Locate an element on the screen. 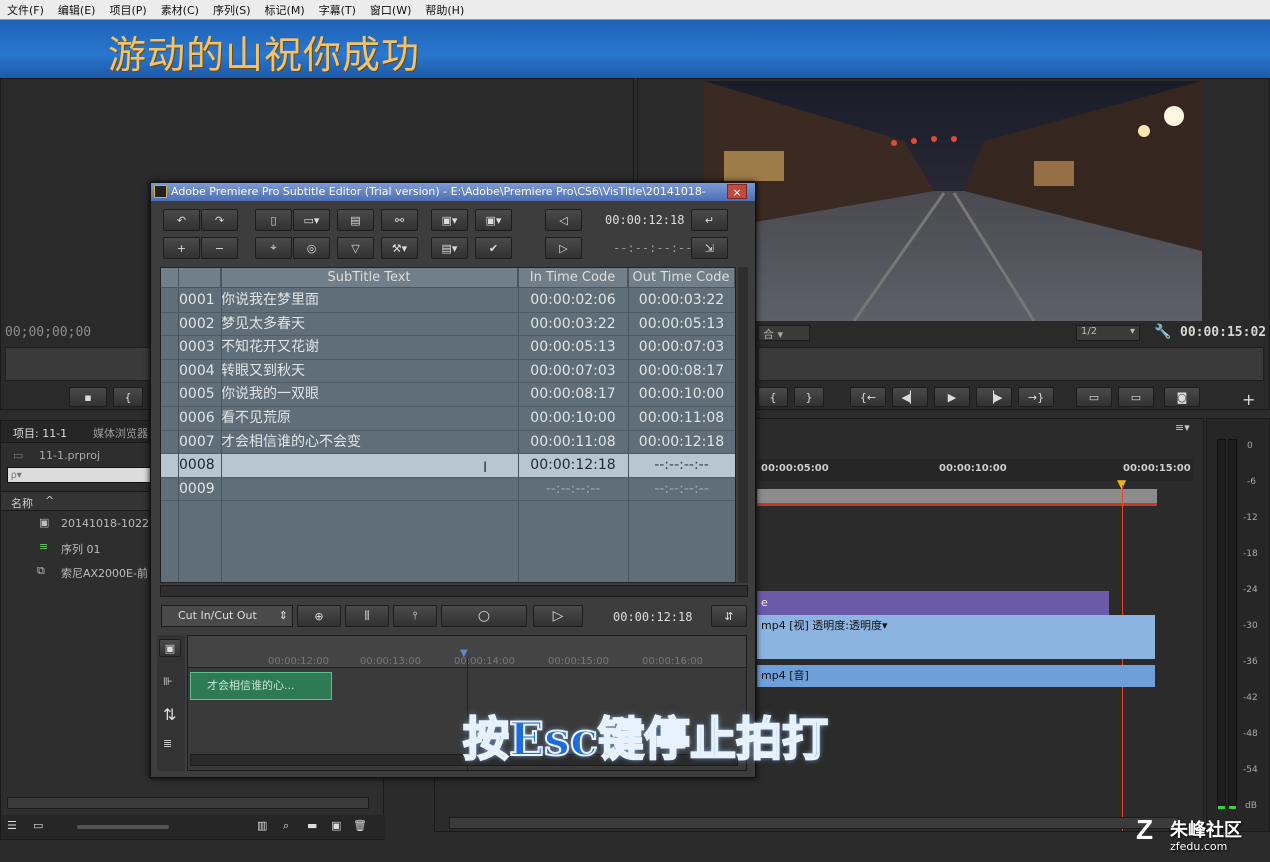 The height and width of the screenshot is (862, 1270). preview-button: ⊕ is located at coordinates (319, 616).